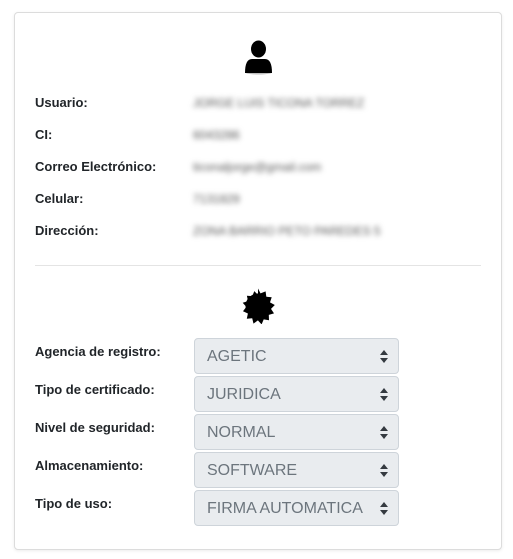 This screenshot has width=513, height=559. Describe the element at coordinates (237, 356) in the screenshot. I see `agencia-select-value: AGETIC` at that location.